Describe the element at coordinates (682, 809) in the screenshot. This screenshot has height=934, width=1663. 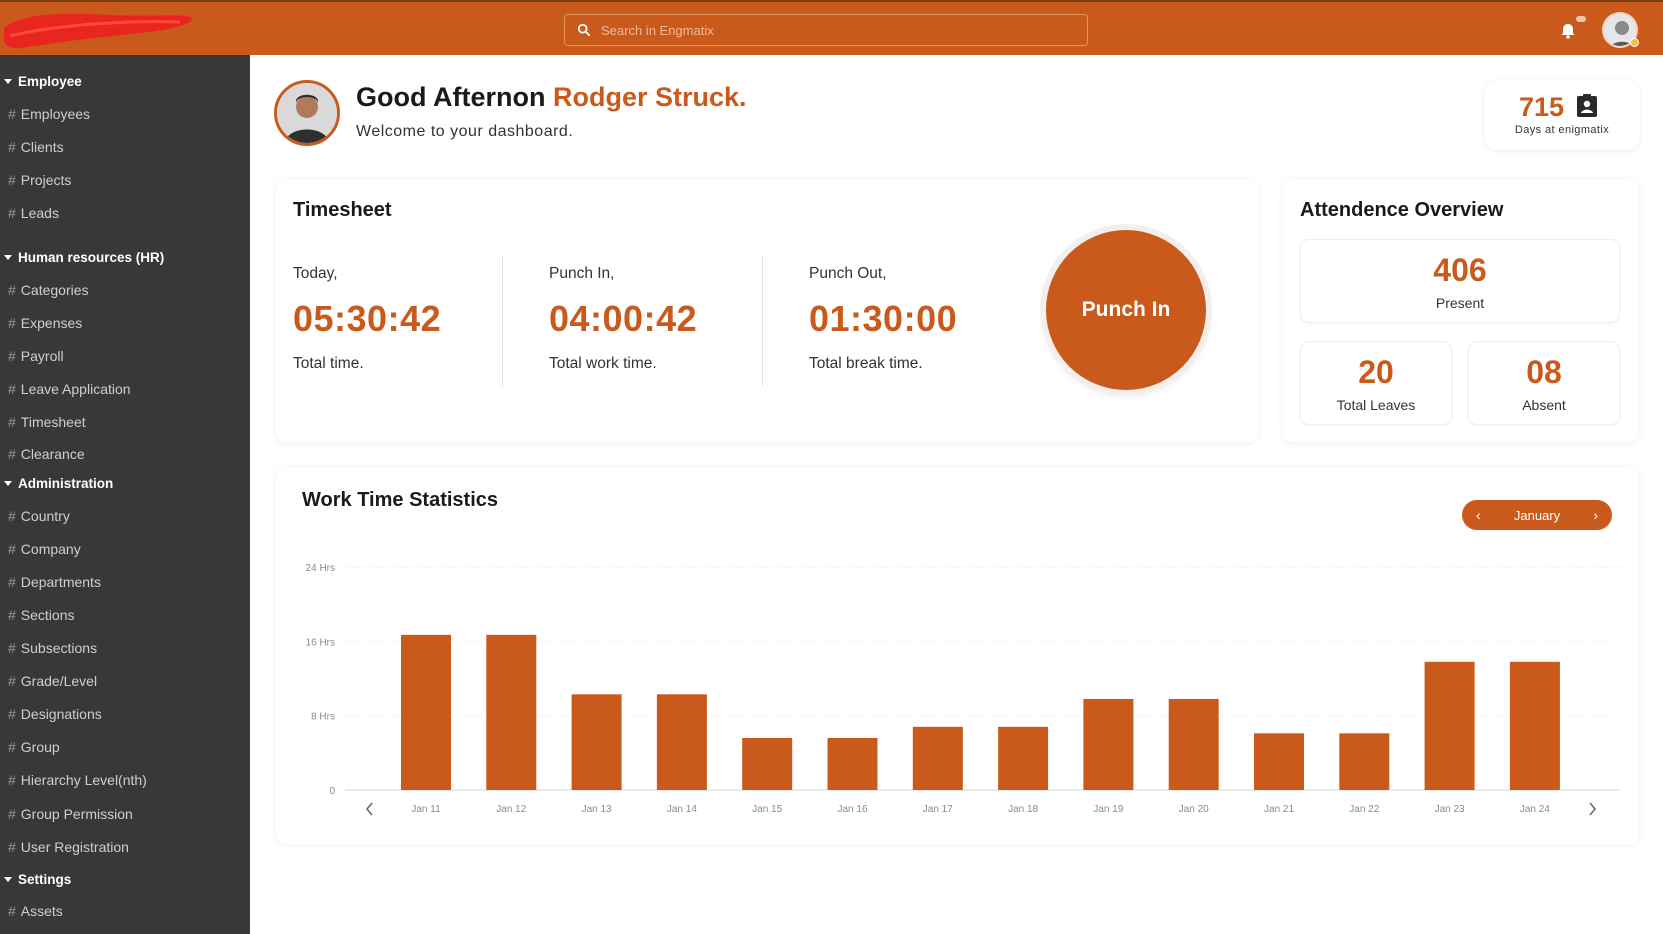
I see `x-tick-label: Jan 14` at that location.